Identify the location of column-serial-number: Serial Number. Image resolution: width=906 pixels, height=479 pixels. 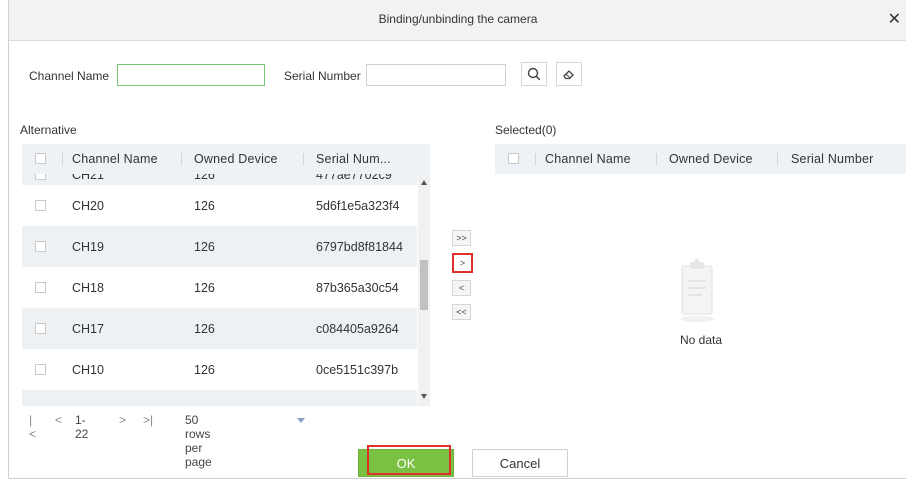
(832, 159).